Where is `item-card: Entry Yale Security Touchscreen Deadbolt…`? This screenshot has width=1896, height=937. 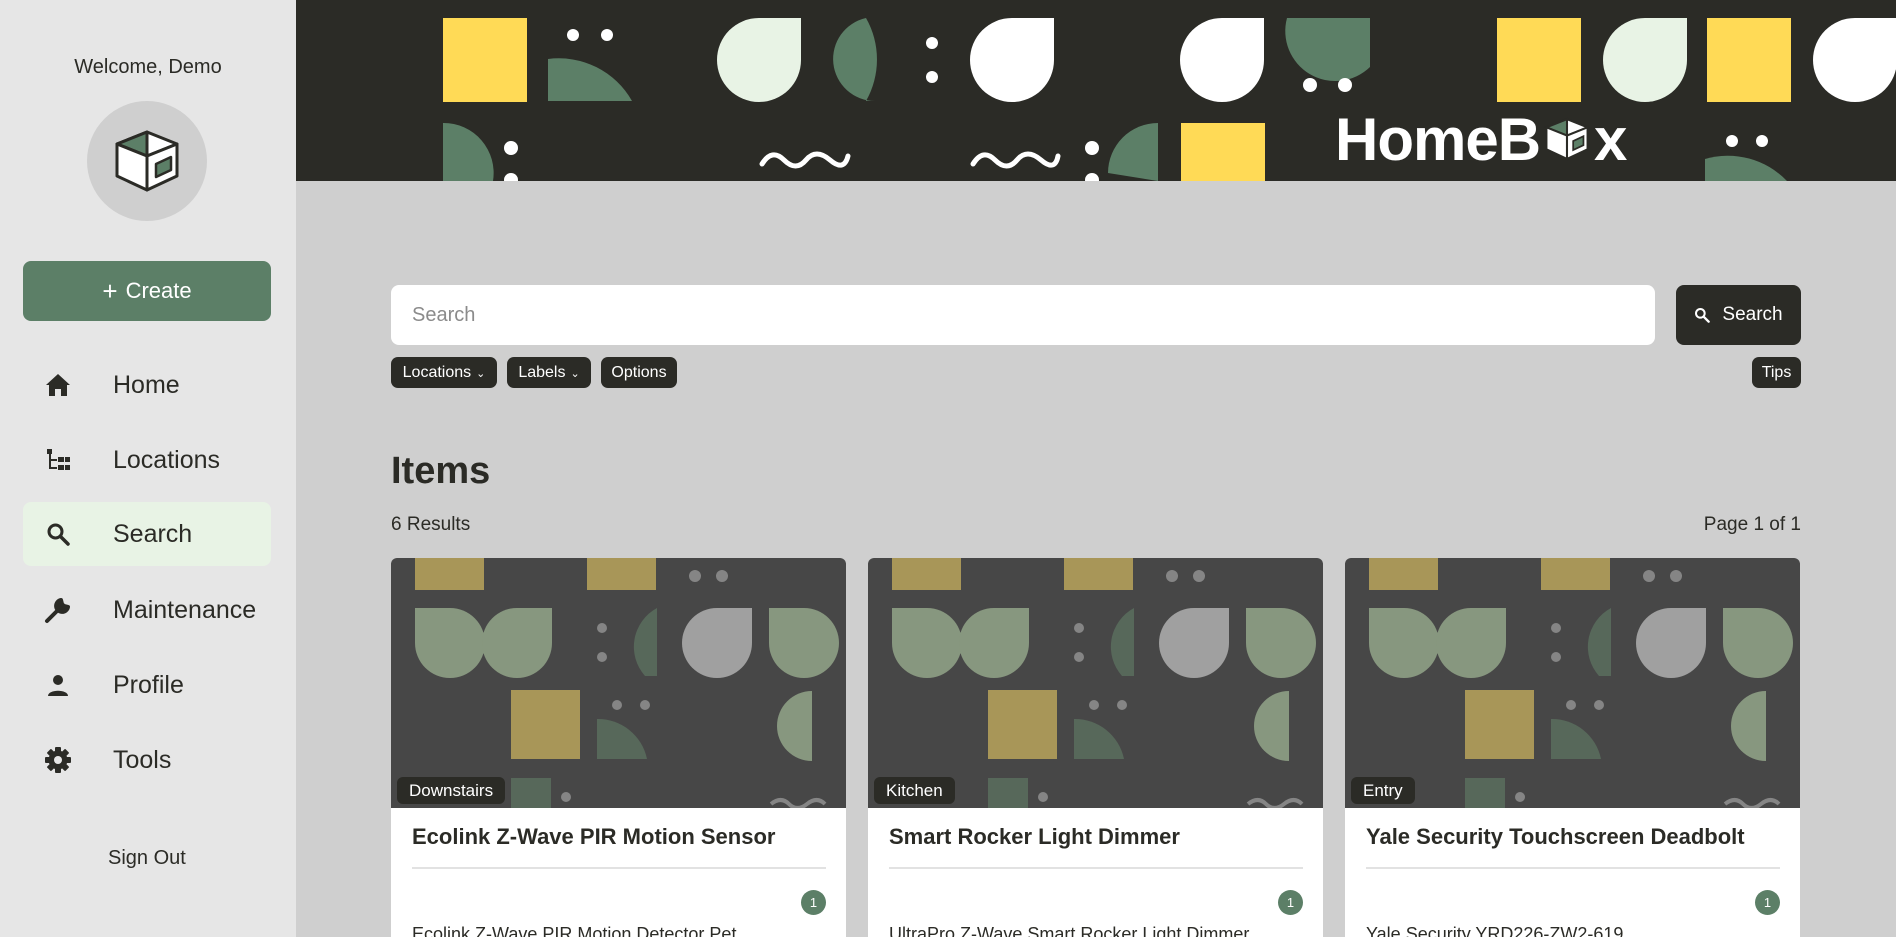 item-card: Entry Yale Security Touchscreen Deadbolt… is located at coordinates (1572, 747).